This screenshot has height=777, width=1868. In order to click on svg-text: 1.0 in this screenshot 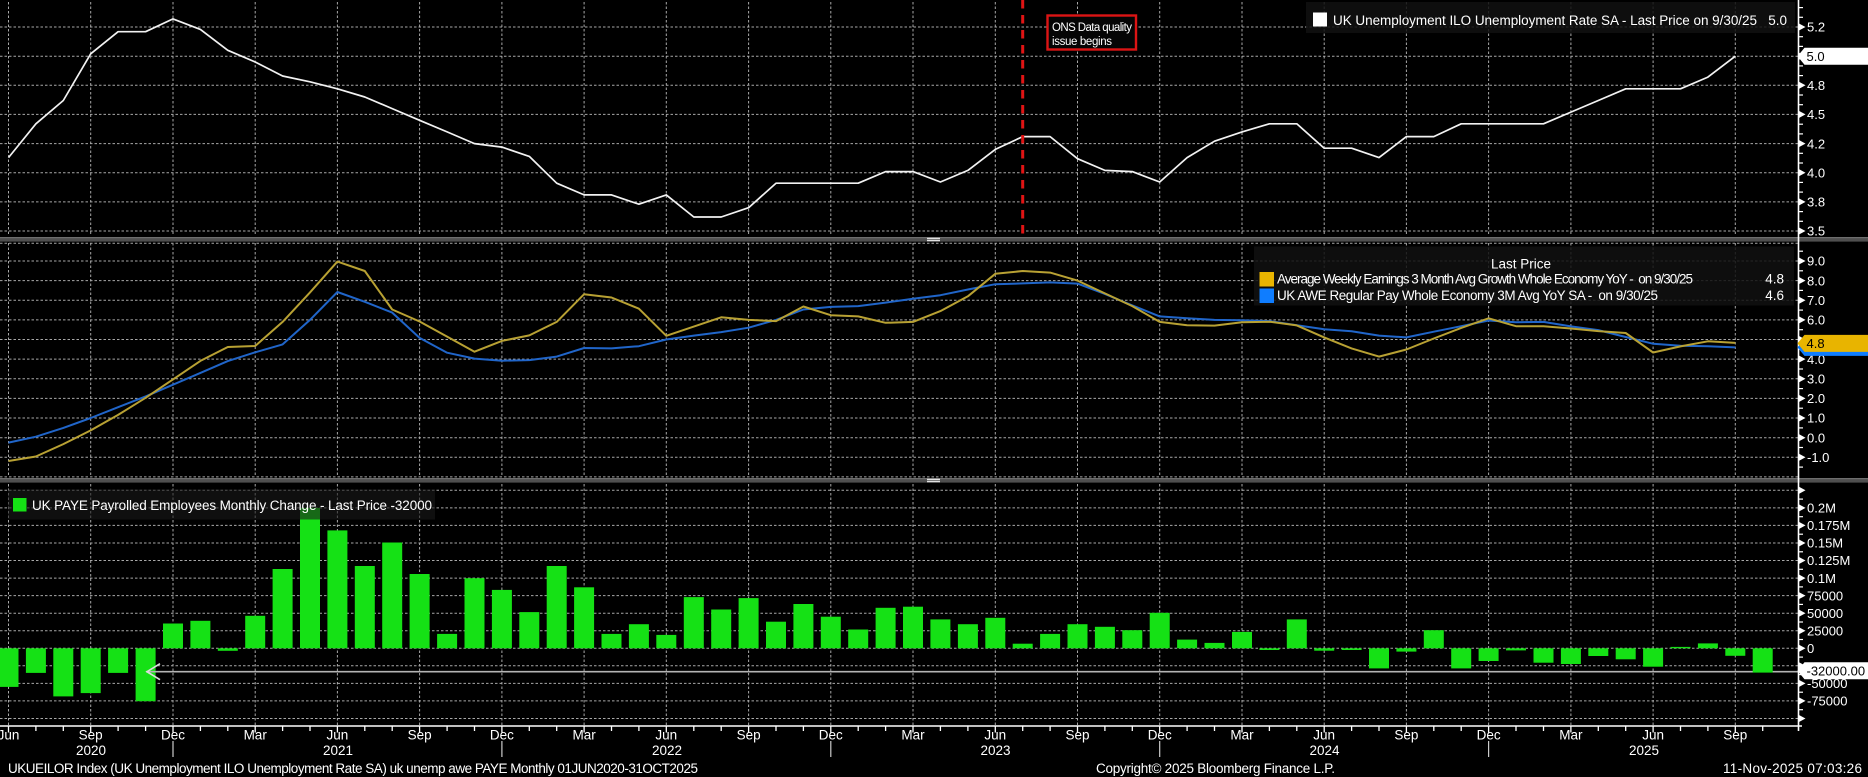, I will do `click(1816, 418)`.